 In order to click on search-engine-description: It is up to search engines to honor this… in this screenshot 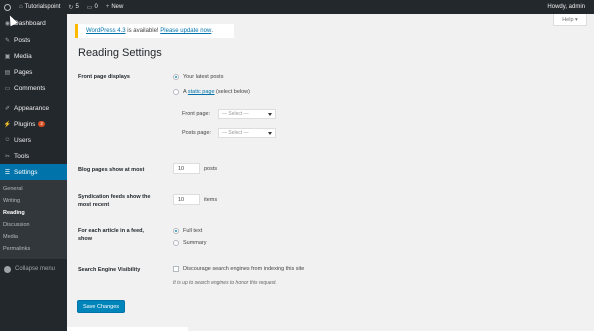, I will do `click(225, 283)`.